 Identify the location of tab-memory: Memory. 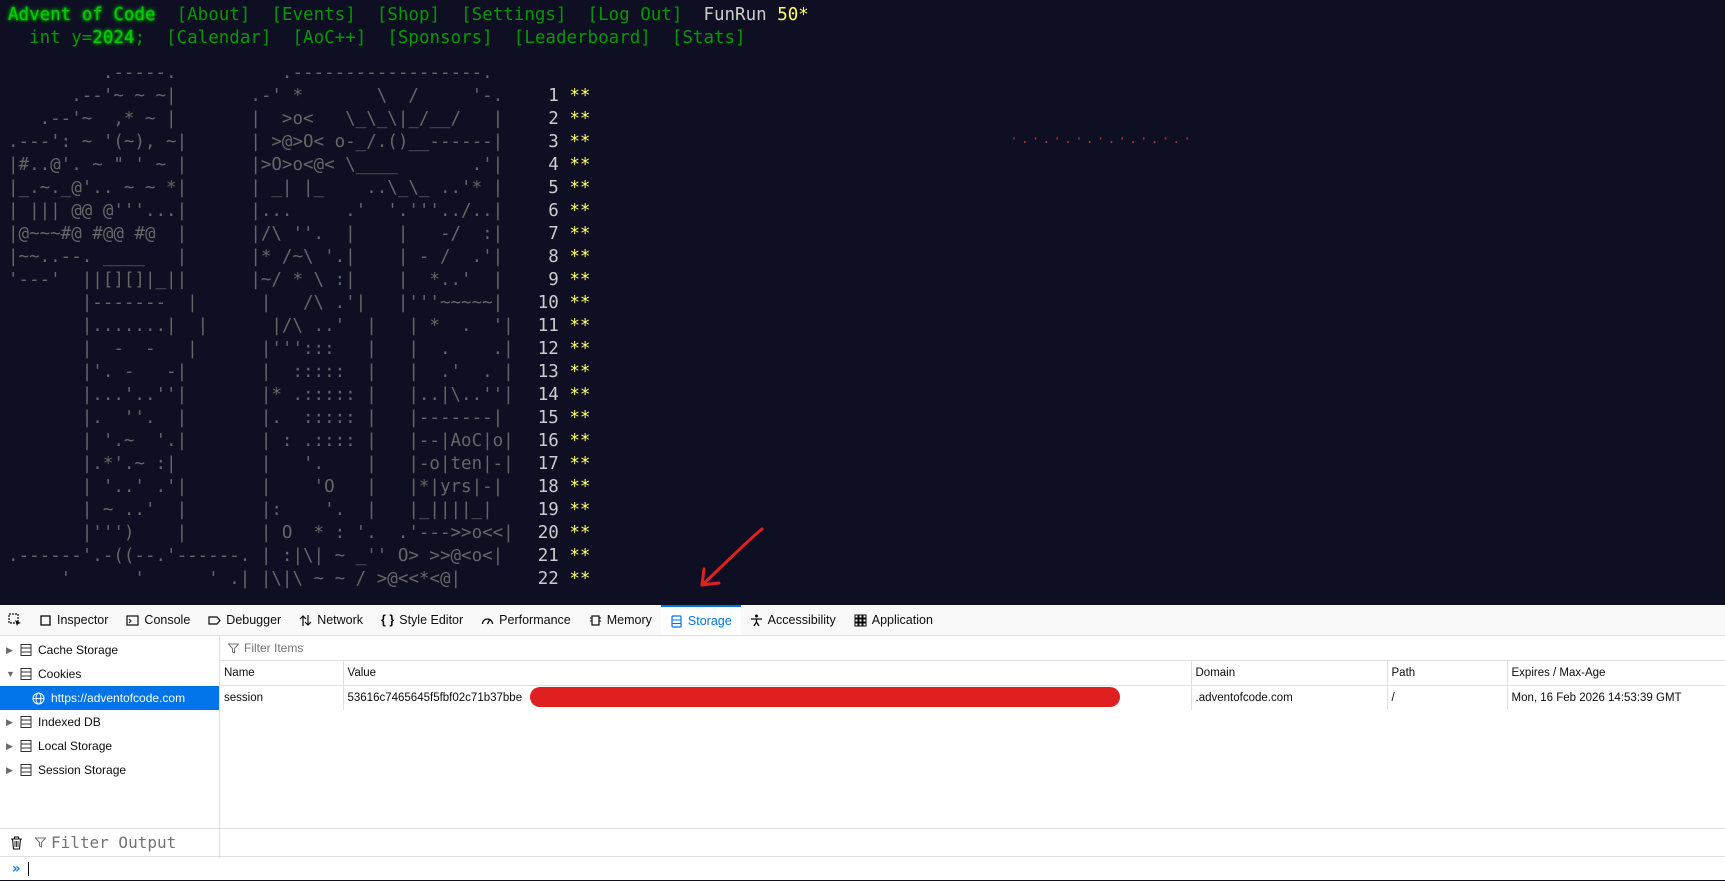
(620, 620).